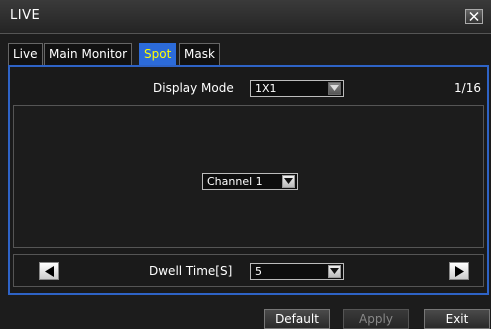 This screenshot has width=491, height=329. I want to click on dwell-time-select: 5, so click(297, 271).